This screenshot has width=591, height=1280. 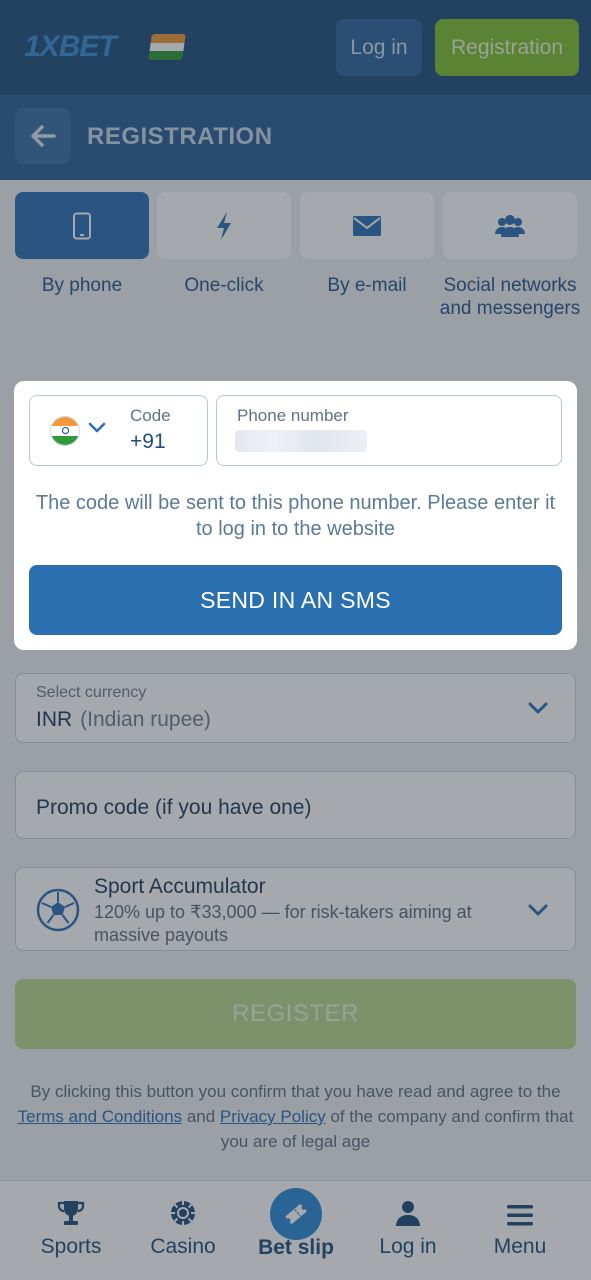 I want to click on lightning-icon, so click(x=224, y=225).